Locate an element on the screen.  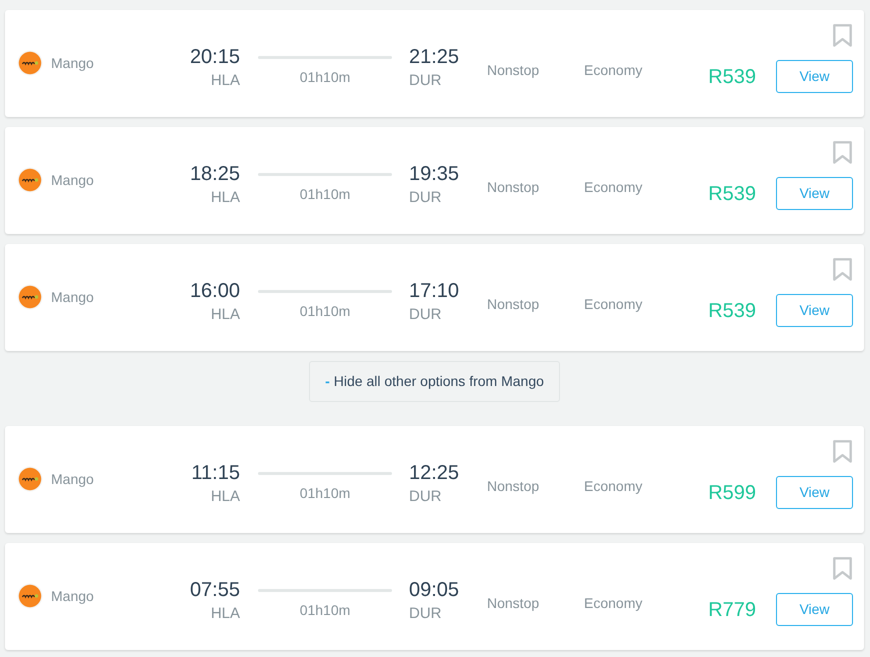
arrival-time: 19:35 is located at coordinates (434, 174).